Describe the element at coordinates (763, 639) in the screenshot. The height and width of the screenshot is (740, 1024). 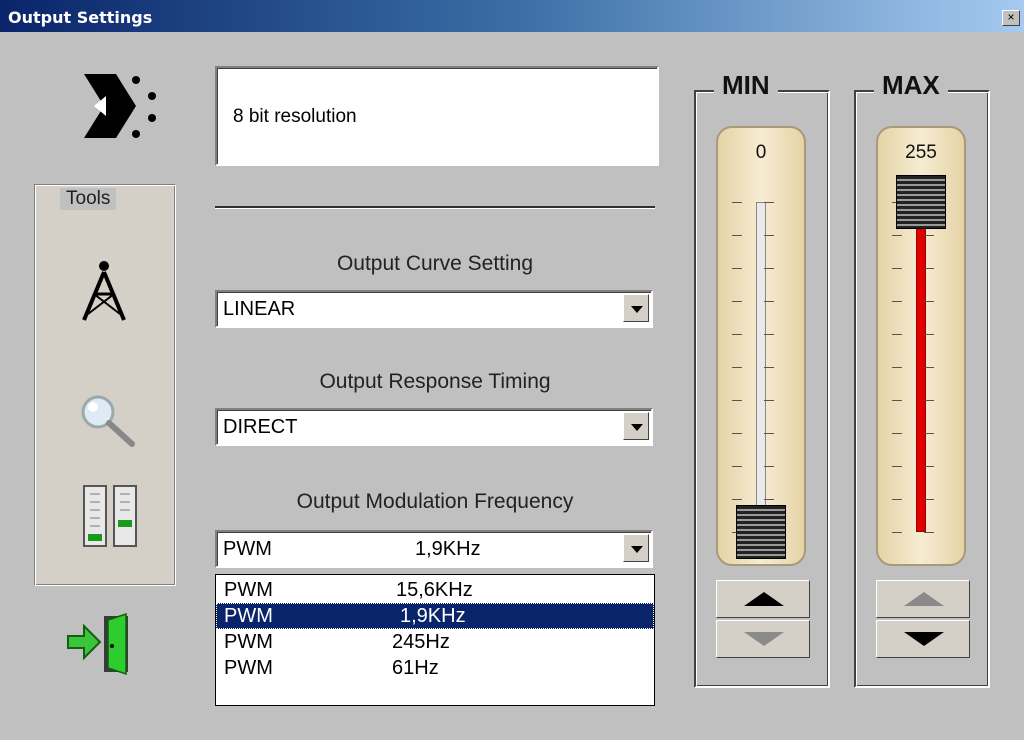
I see `min-down-button` at that location.